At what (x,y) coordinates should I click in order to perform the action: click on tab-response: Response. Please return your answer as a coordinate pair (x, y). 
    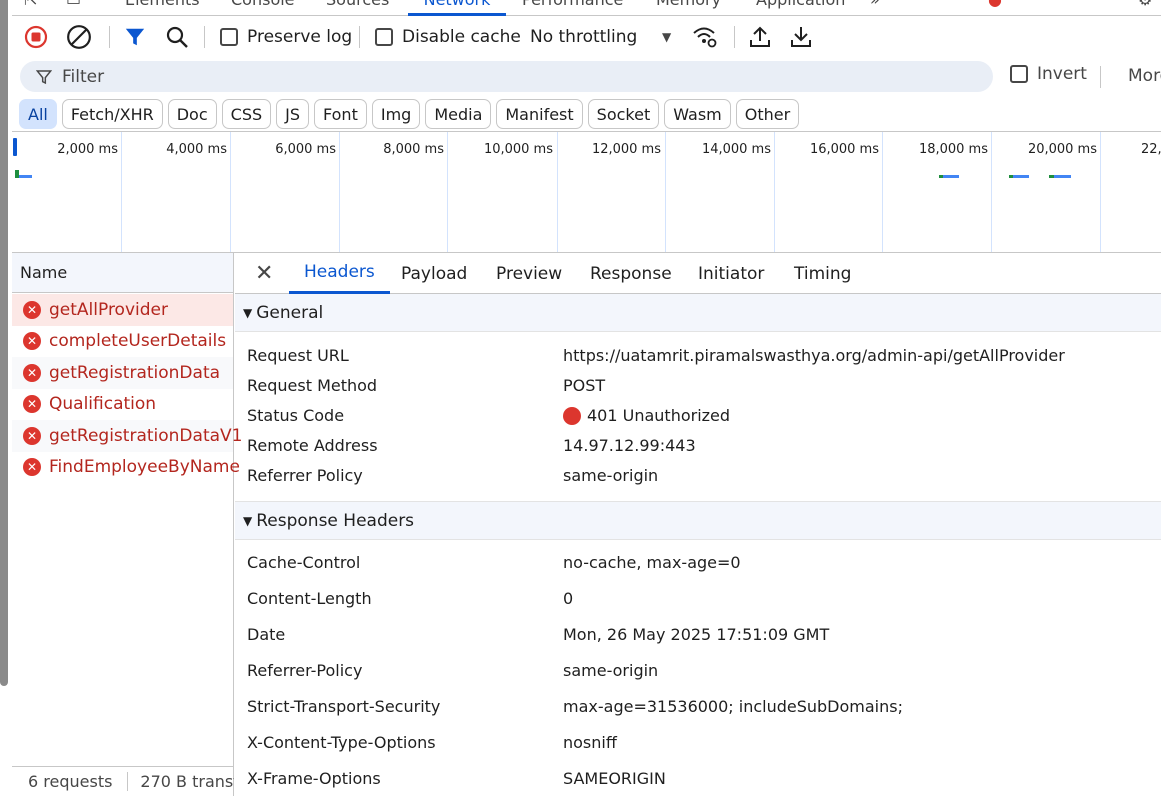
    Looking at the image, I should click on (631, 273).